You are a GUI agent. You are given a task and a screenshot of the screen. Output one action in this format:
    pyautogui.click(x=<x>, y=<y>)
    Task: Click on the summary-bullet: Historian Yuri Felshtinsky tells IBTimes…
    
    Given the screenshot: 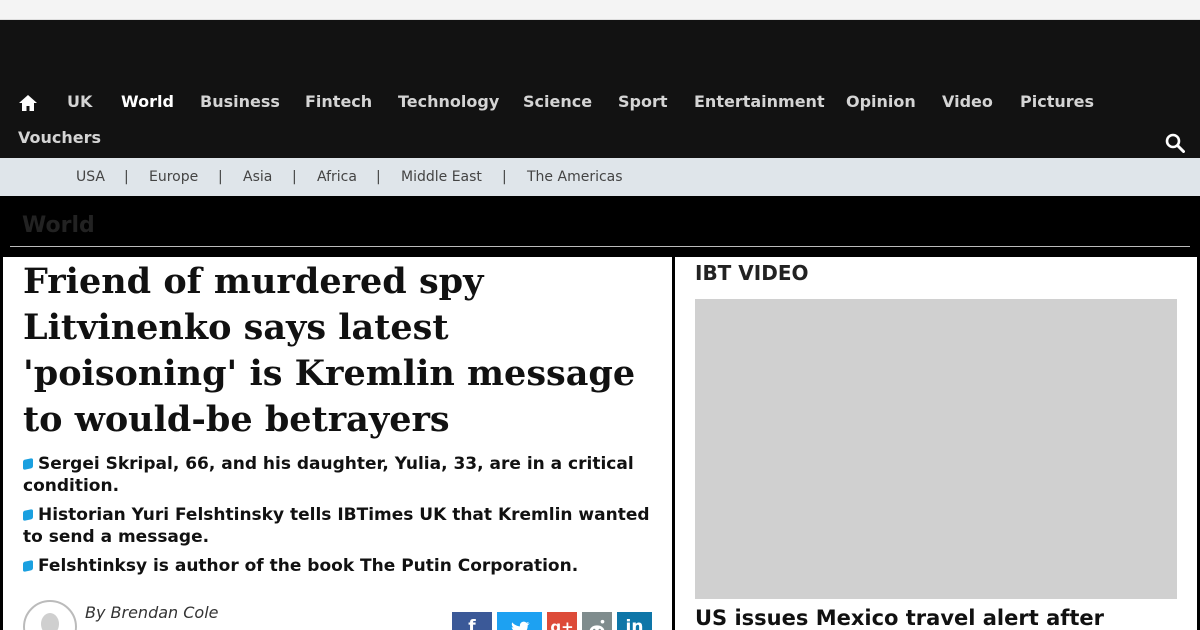 What is the action you would take?
    pyautogui.click(x=343, y=526)
    